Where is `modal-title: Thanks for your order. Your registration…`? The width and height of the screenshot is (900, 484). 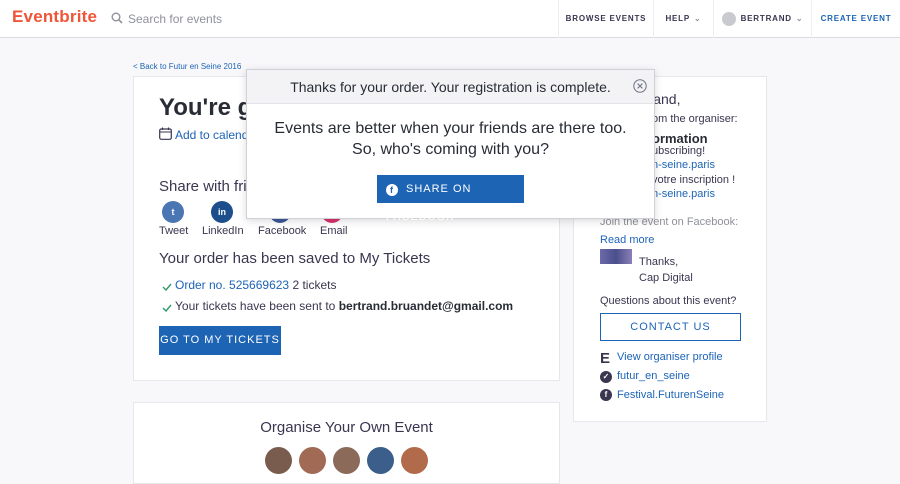
modal-title: Thanks for your order. Your registration… is located at coordinates (450, 87).